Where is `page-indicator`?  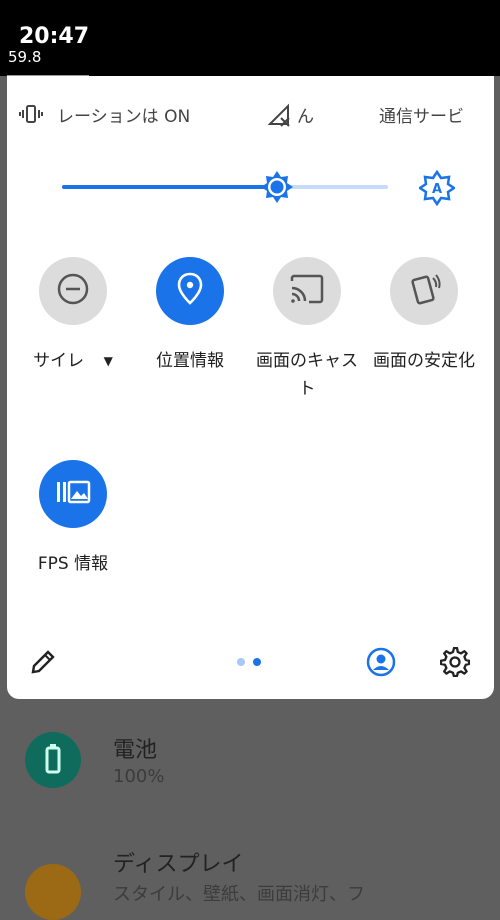
page-indicator is located at coordinates (252, 662).